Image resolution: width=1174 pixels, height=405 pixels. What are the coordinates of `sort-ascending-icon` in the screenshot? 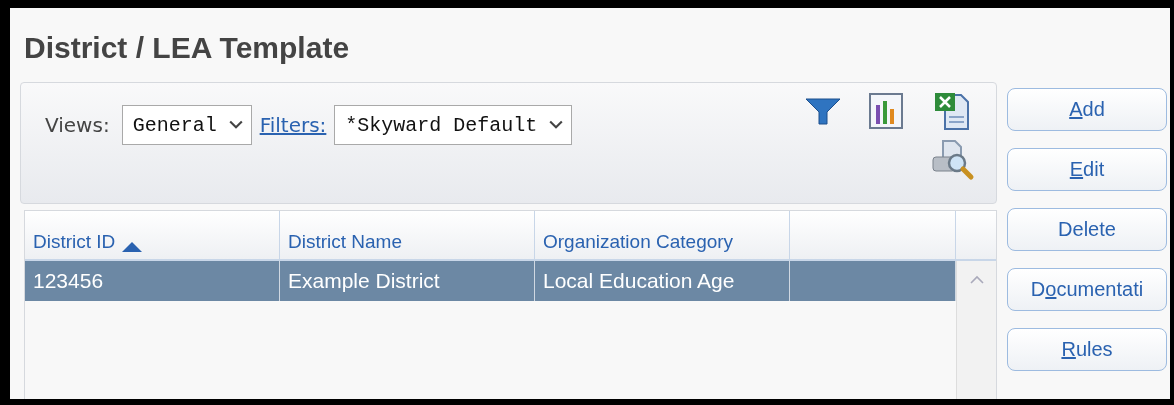 It's located at (132, 247).